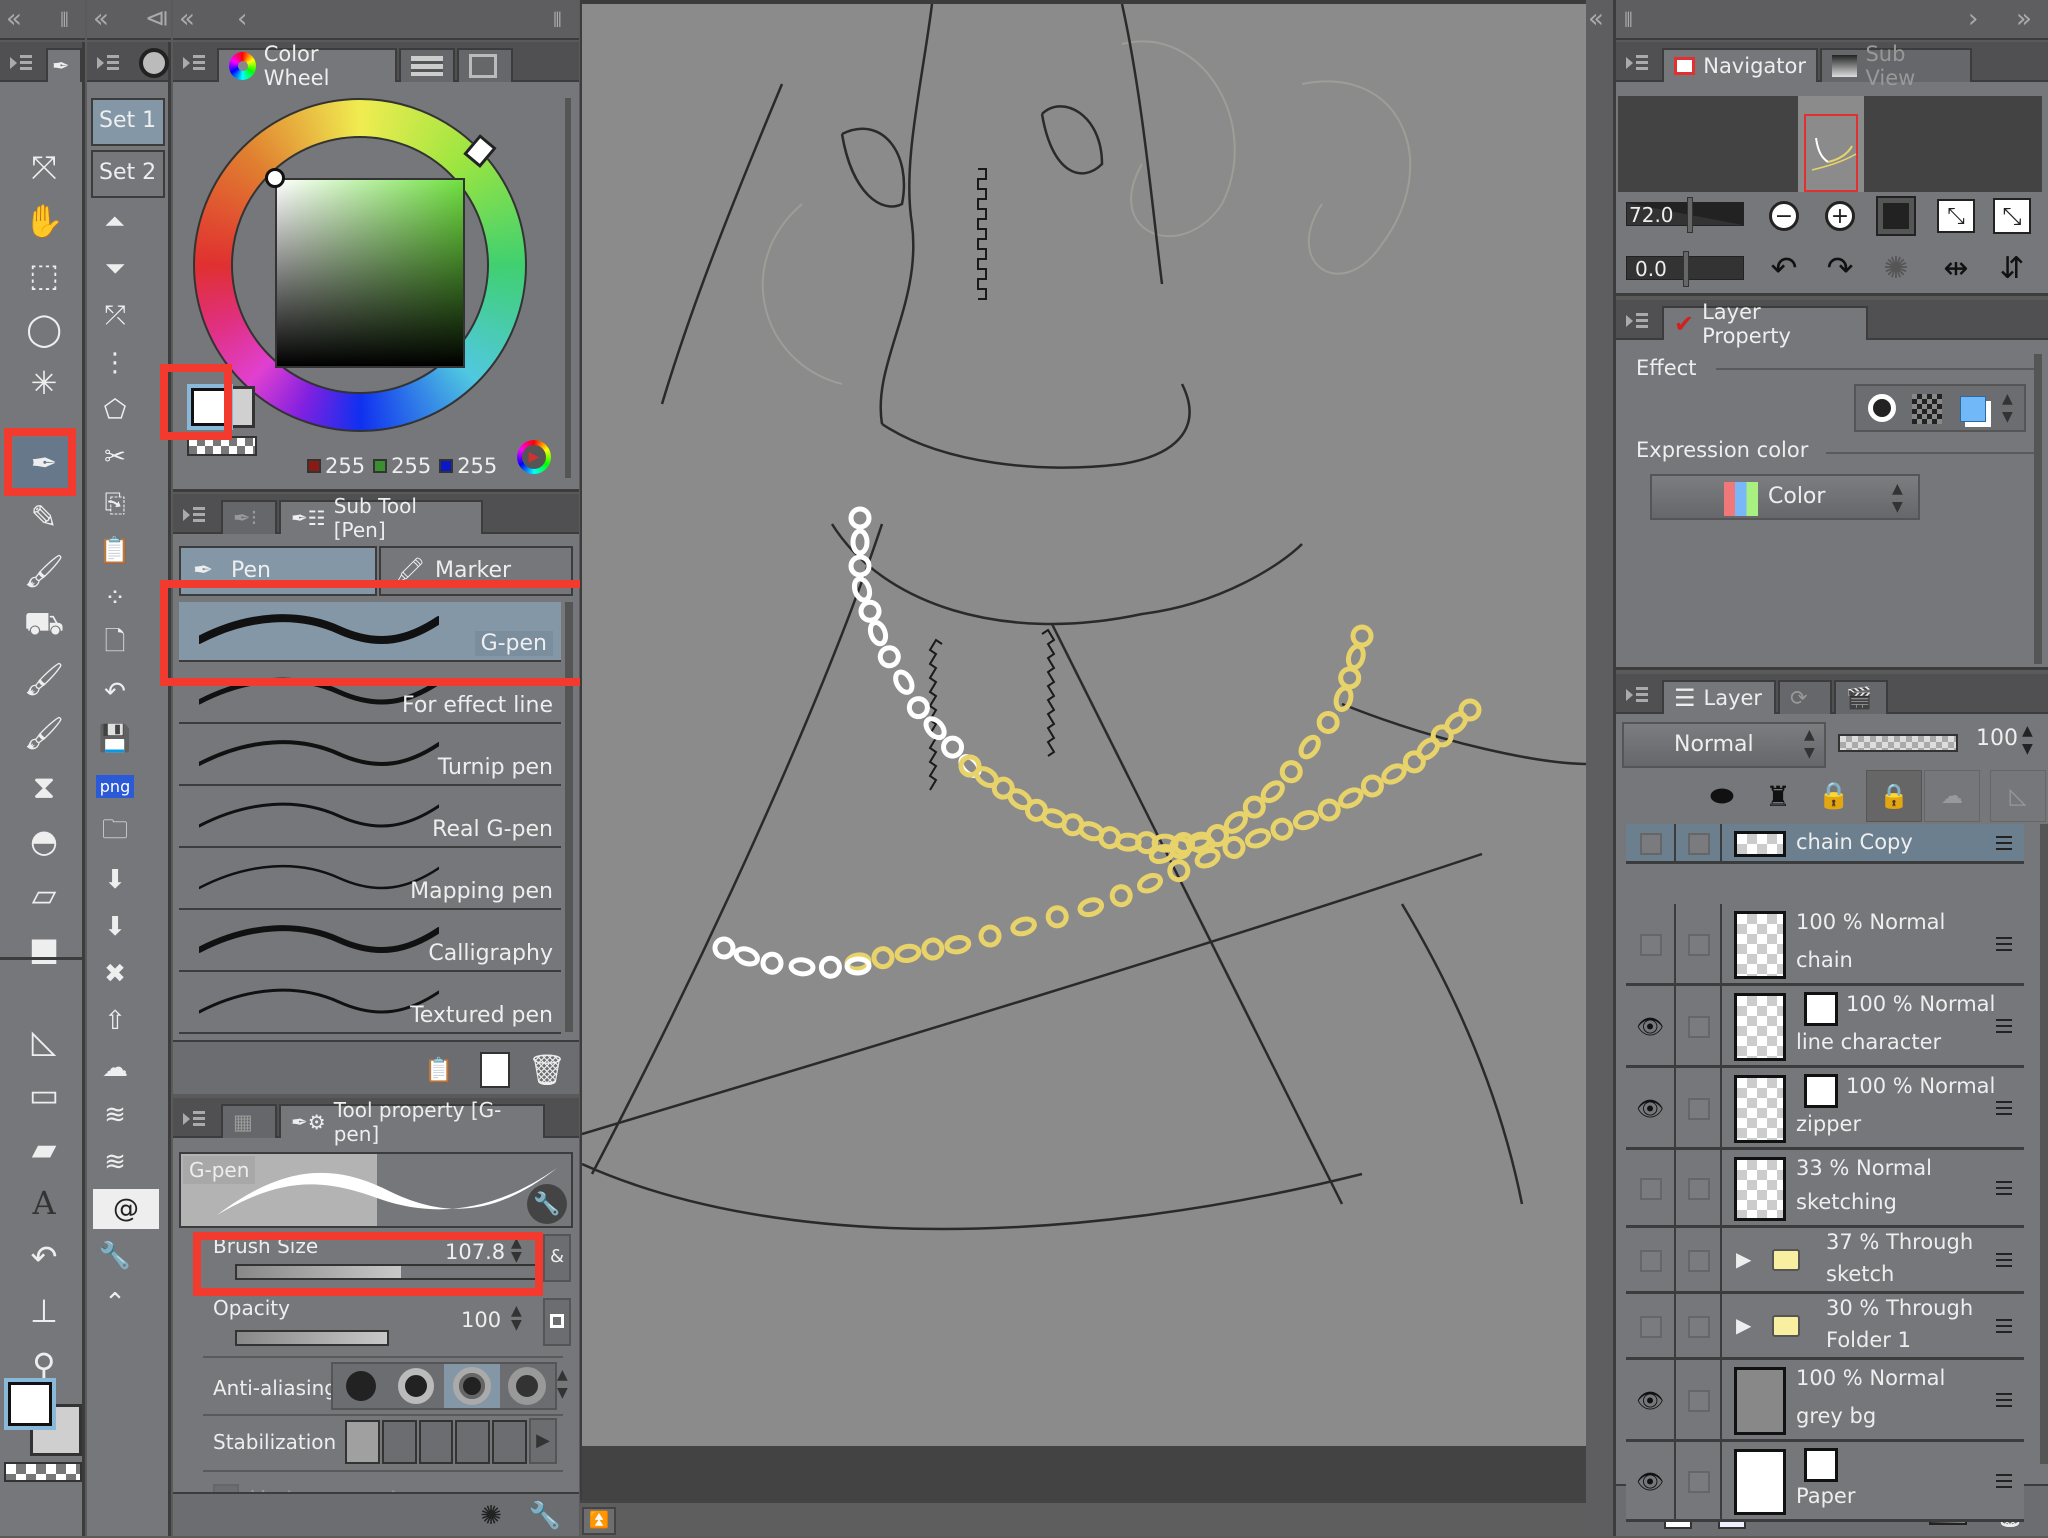  I want to click on brush-item: Calligraphy, so click(370, 942).